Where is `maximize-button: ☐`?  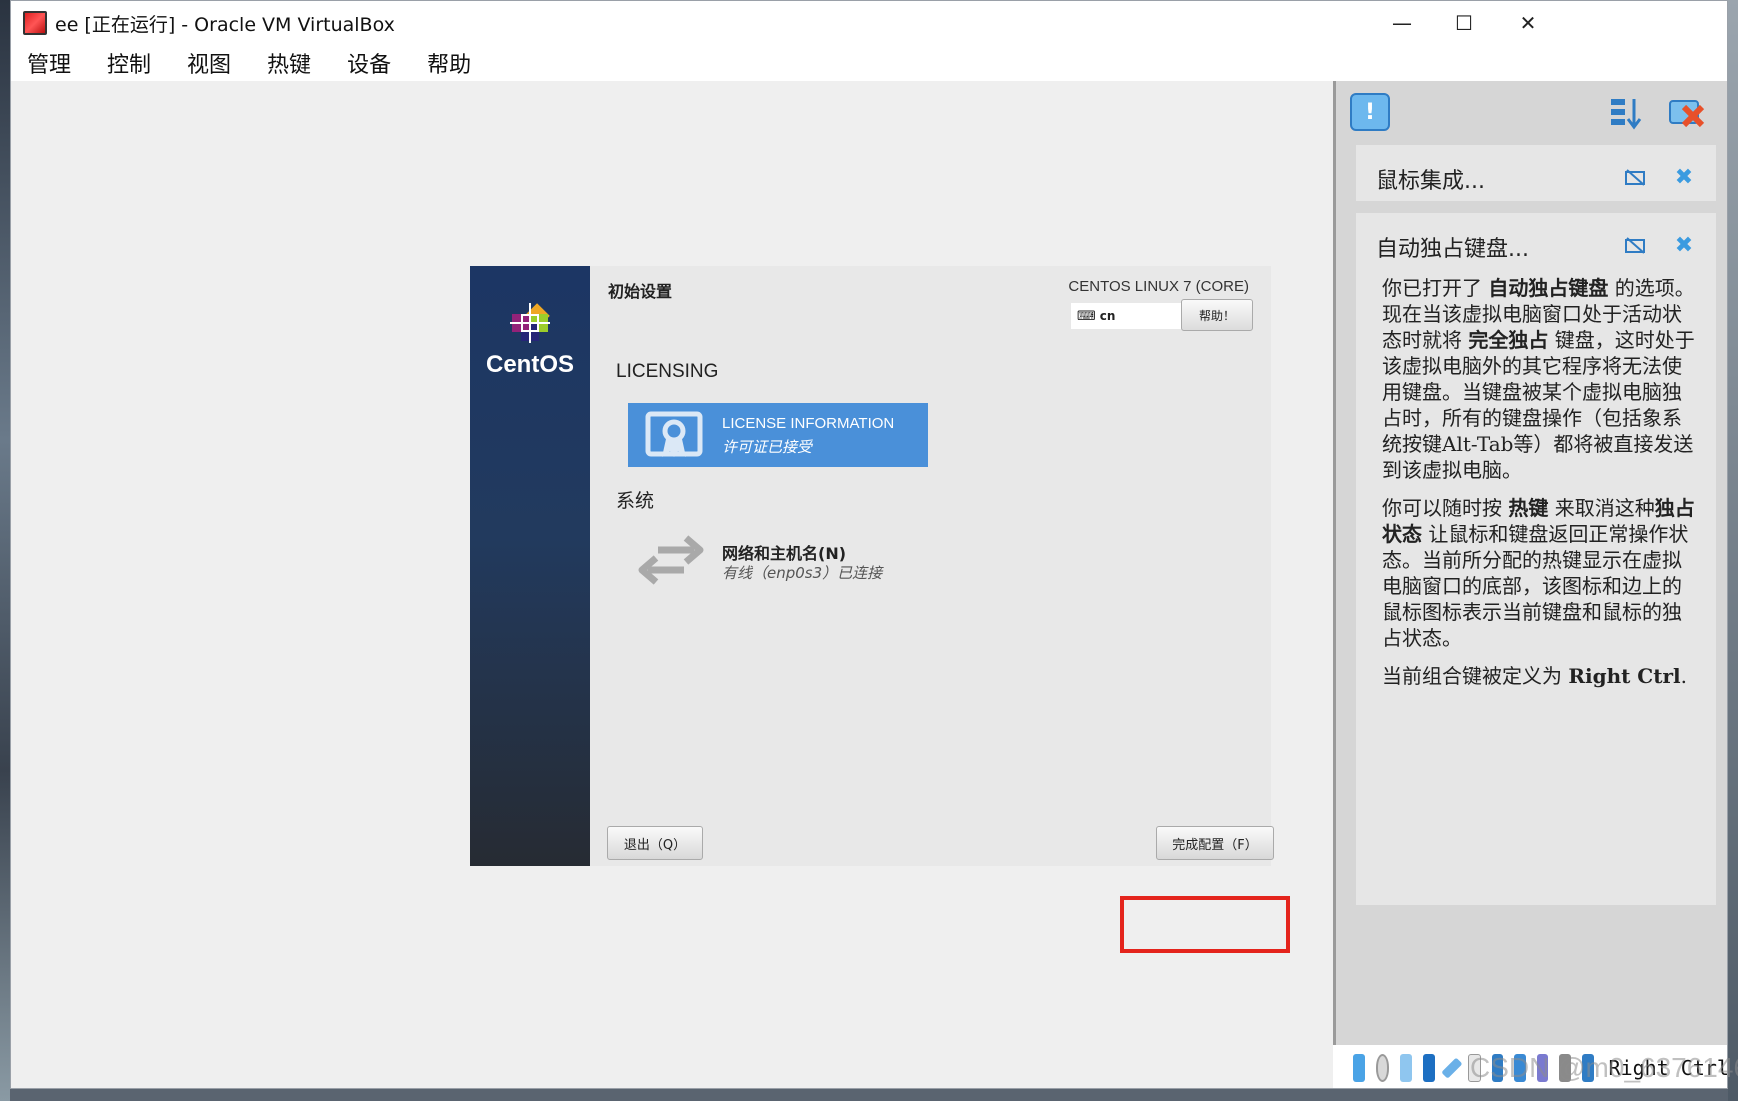 maximize-button: ☐ is located at coordinates (1464, 23).